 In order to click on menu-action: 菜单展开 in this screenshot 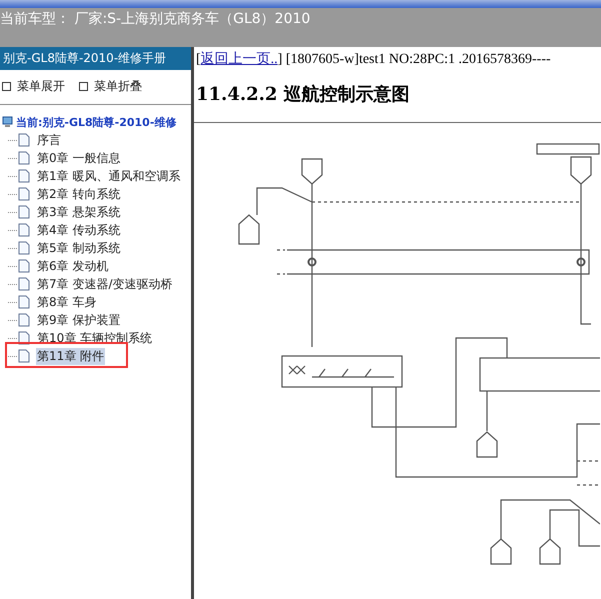, I will do `click(33, 86)`.